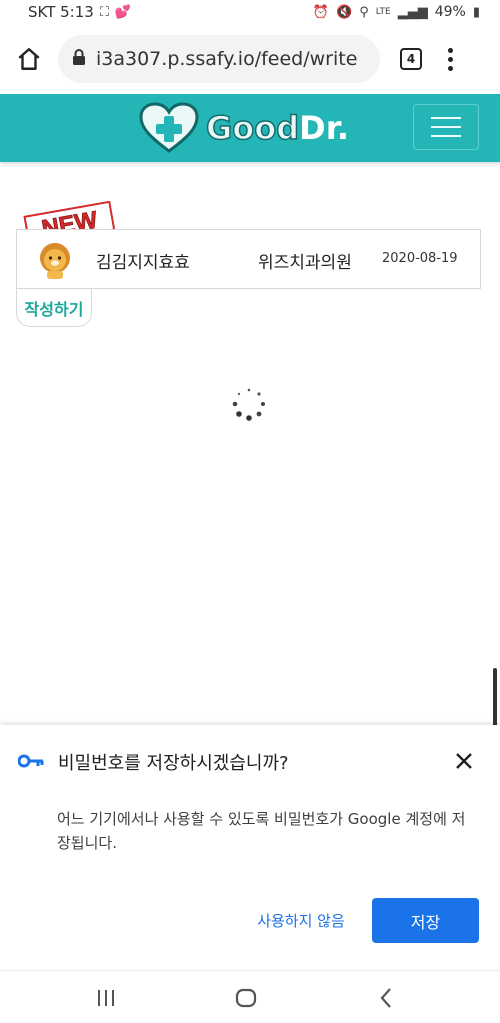  Describe the element at coordinates (55, 260) in the screenshot. I see `avatar` at that location.